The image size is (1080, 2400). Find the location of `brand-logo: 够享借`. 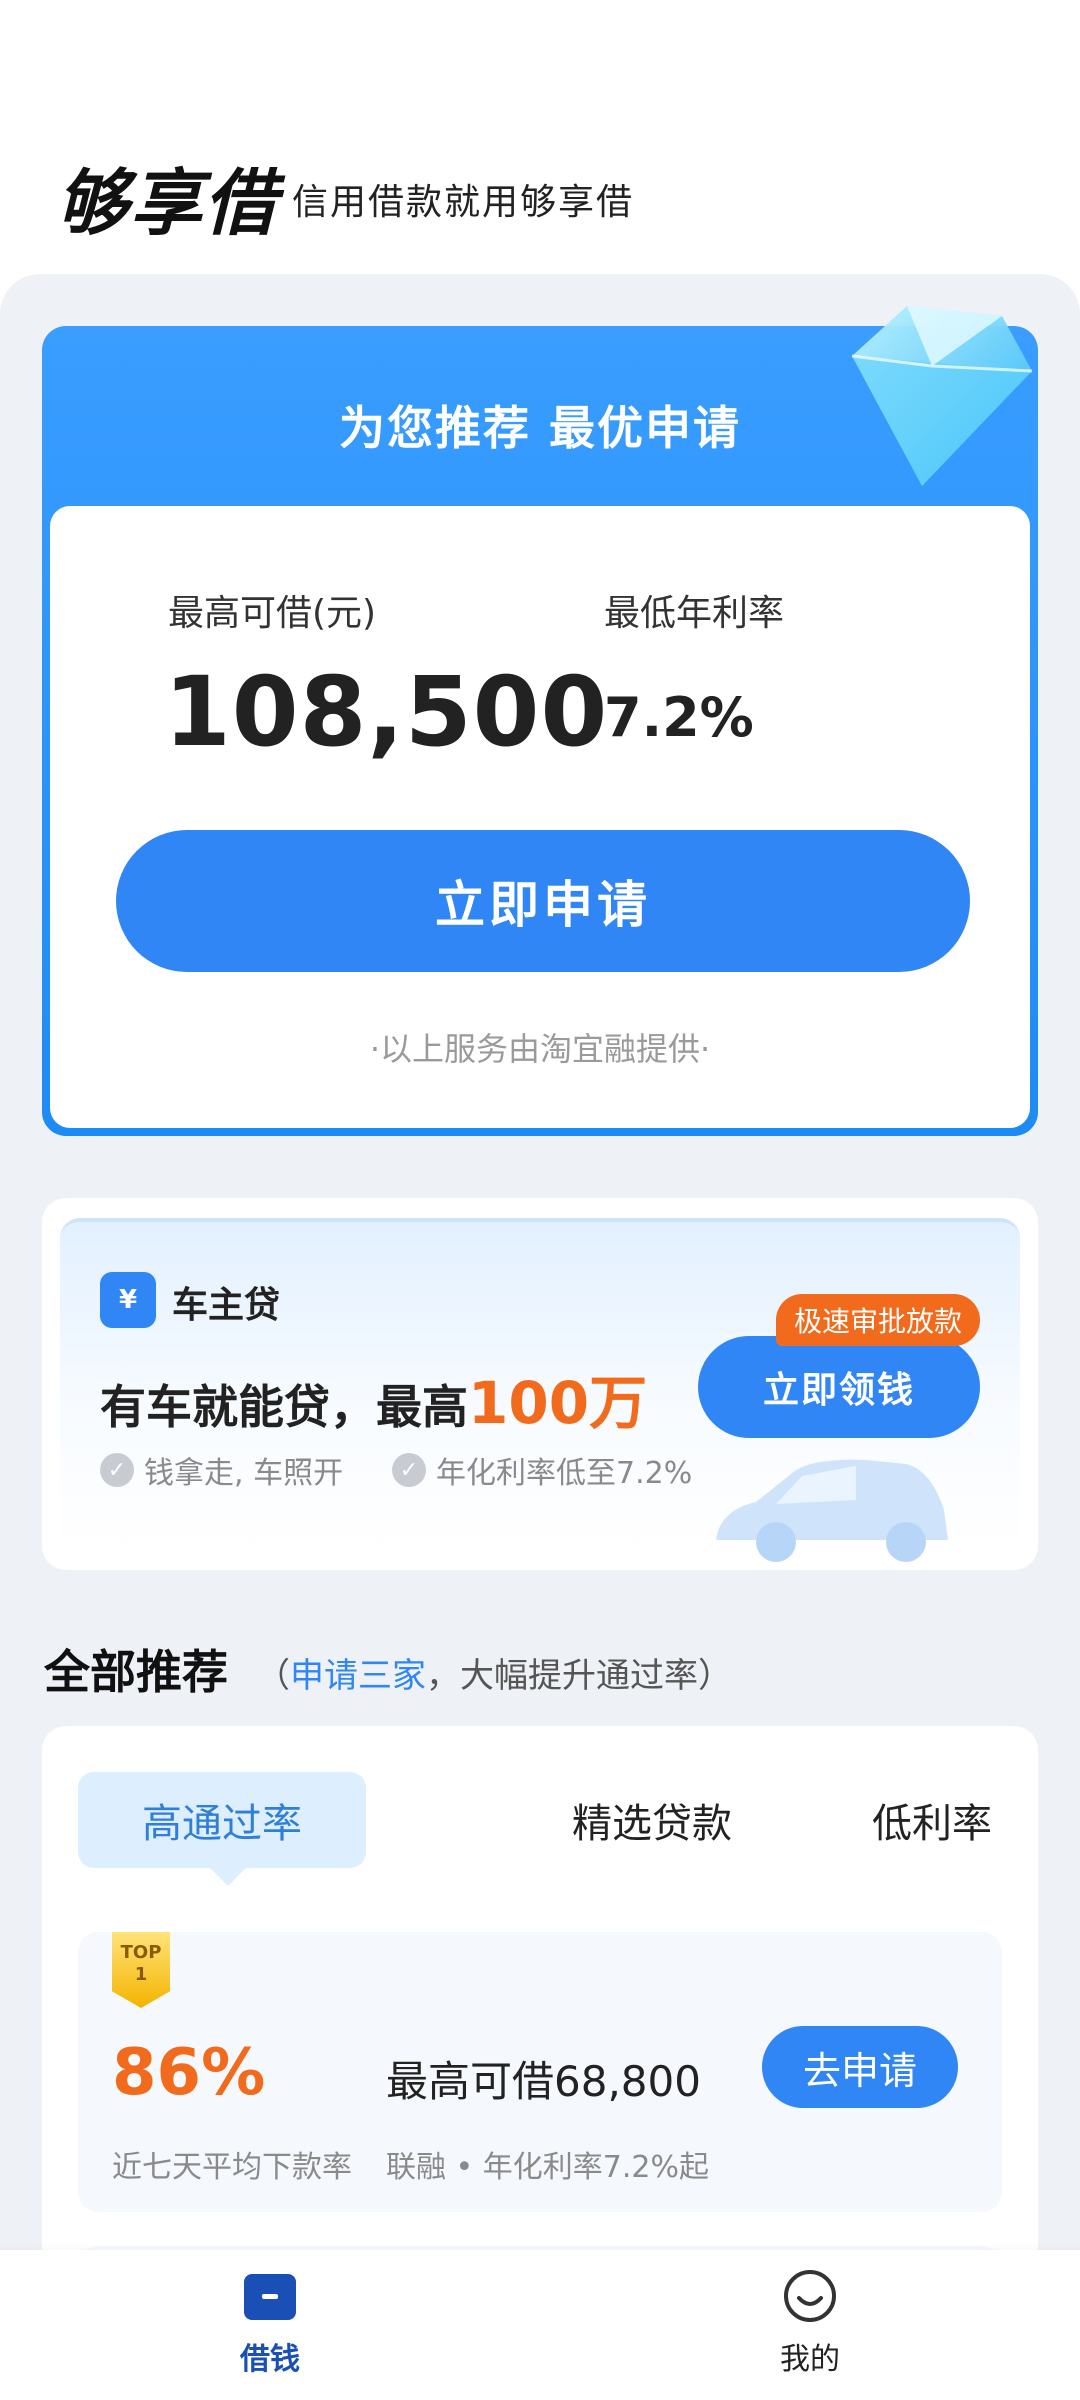

brand-logo: 够享借 is located at coordinates (167, 203).